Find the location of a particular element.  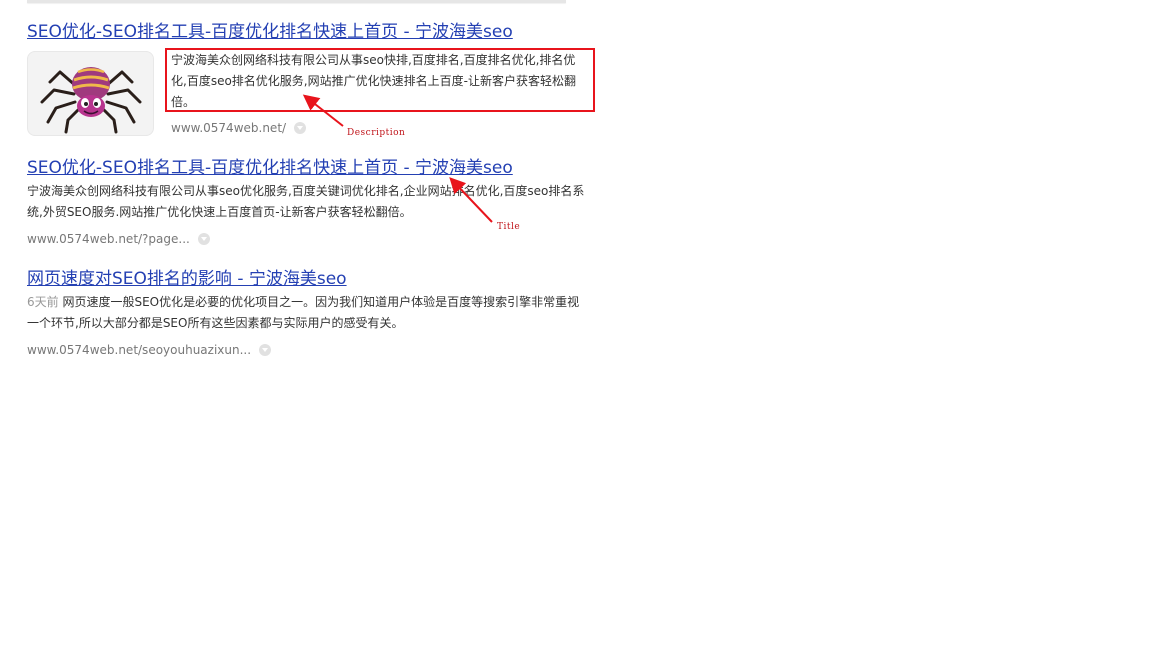

result-1-title: SEO优化-SEO排名工具-百度优化排名快速上首页 - 宁波海美seo is located at coordinates (270, 32).